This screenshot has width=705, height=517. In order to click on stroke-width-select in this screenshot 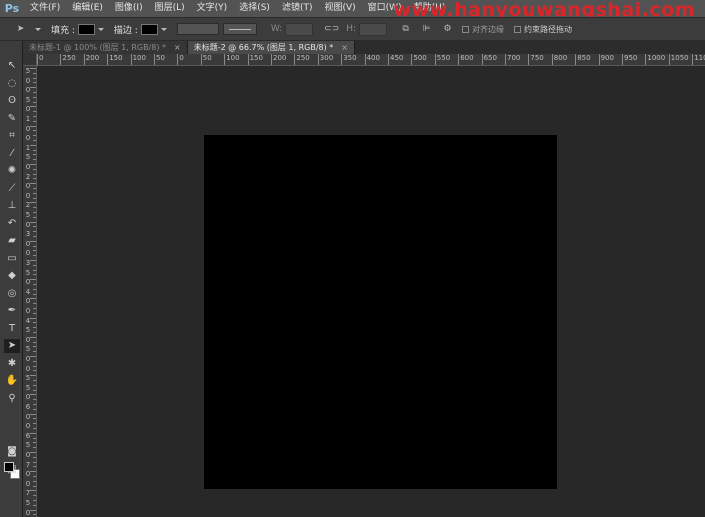, I will do `click(197, 29)`.